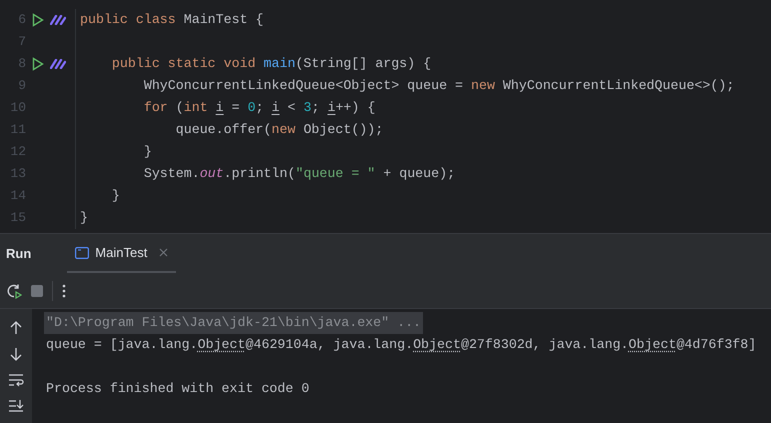 The width and height of the screenshot is (771, 423). I want to click on console-icon, so click(82, 252).